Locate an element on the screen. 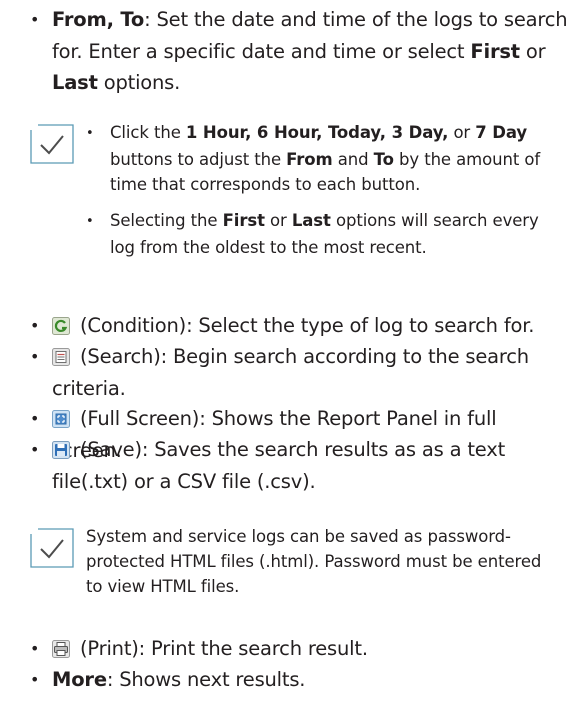 The image size is (577, 701). from-label: From is located at coordinates (309, 159).